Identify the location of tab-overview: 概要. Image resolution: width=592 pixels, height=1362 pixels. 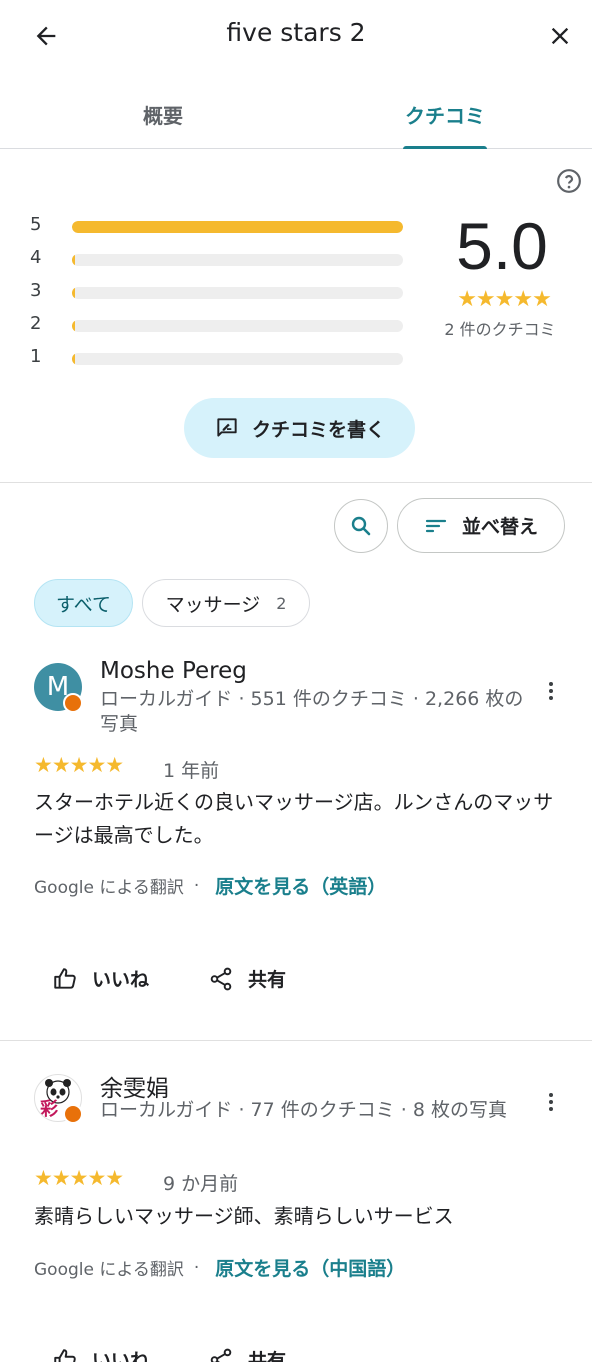
(163, 124).